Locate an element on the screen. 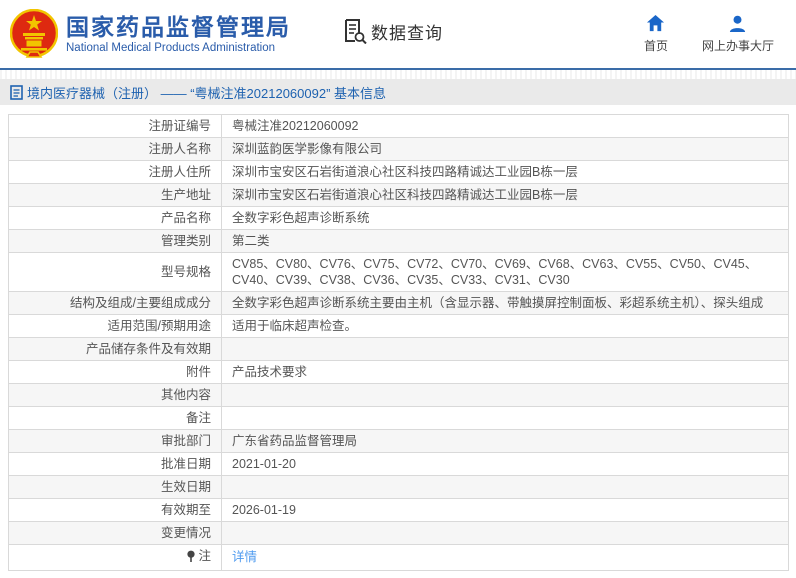  spacer is located at coordinates (398, 109).